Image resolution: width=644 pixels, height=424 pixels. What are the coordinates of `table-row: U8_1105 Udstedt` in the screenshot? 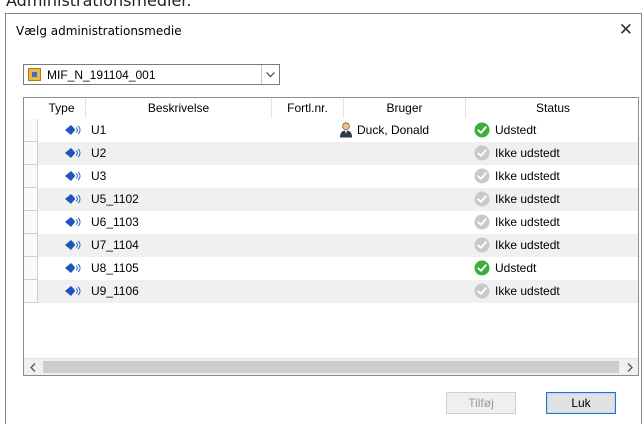 It's located at (331, 268).